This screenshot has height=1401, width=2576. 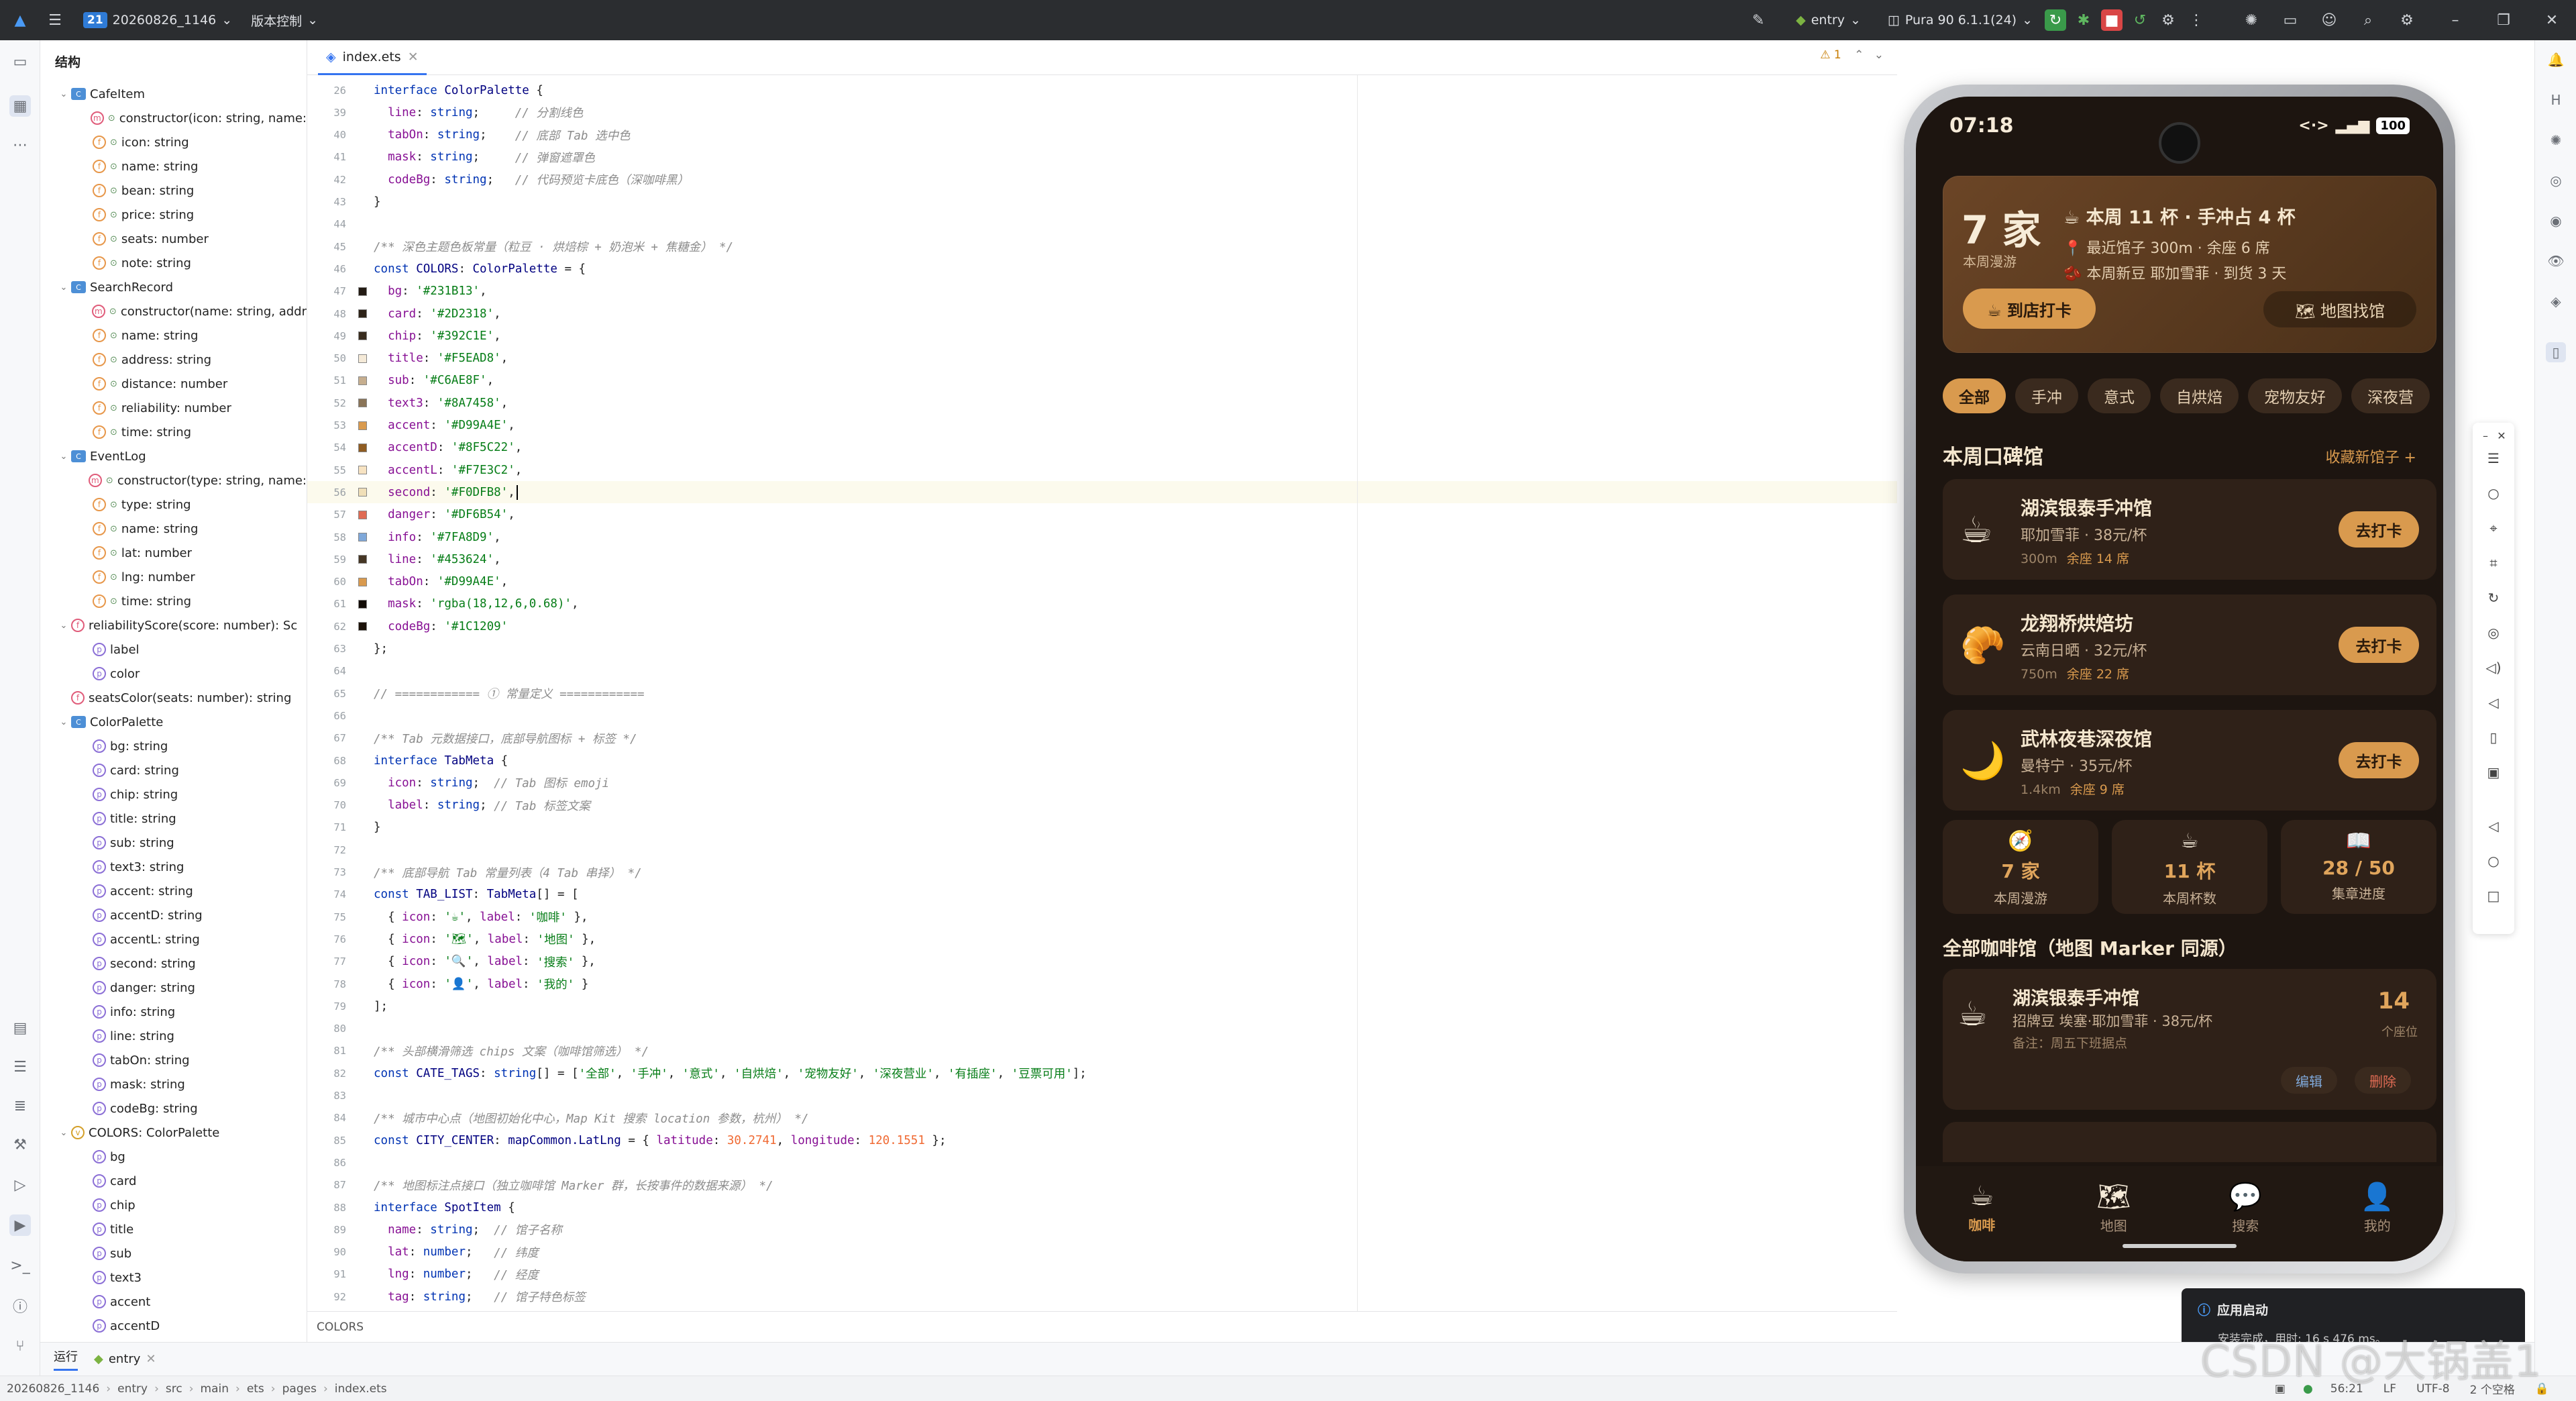 What do you see at coordinates (173, 215) in the screenshot?
I see `tree-item: f ⊙ price: string` at bounding box center [173, 215].